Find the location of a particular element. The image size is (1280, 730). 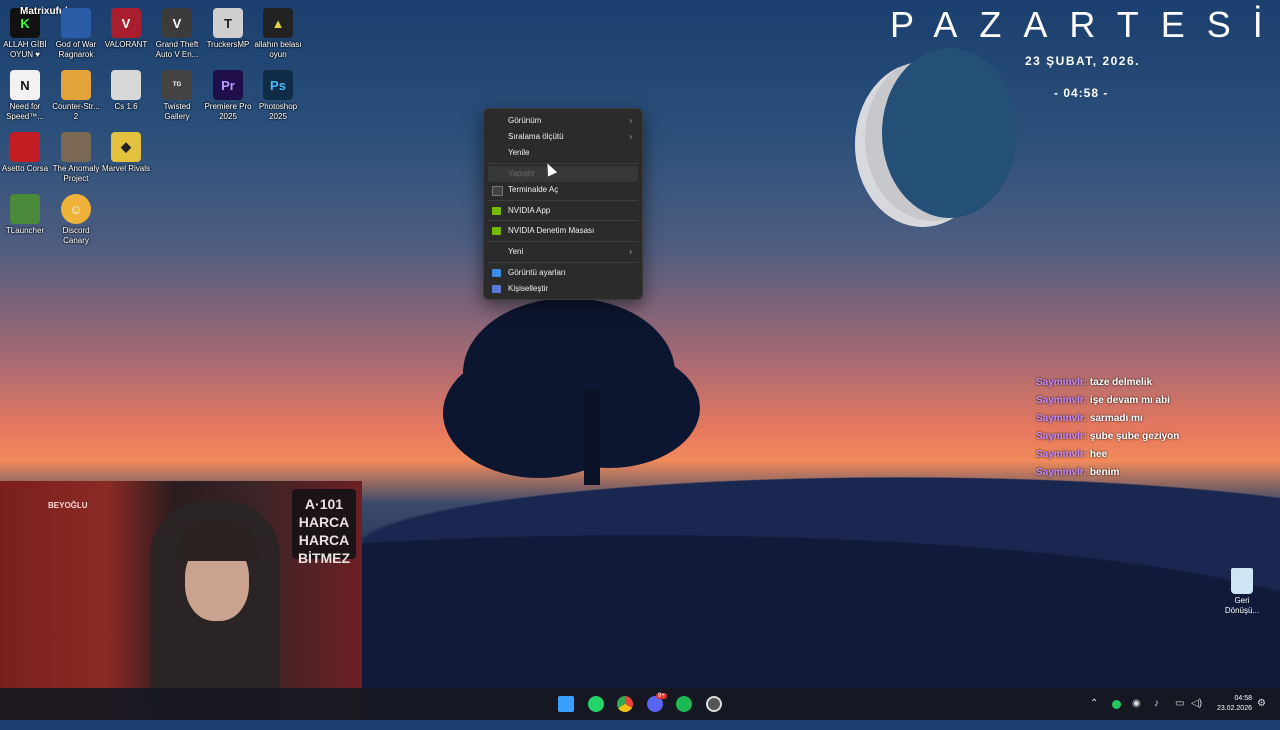

chrome-icon is located at coordinates (625, 704).